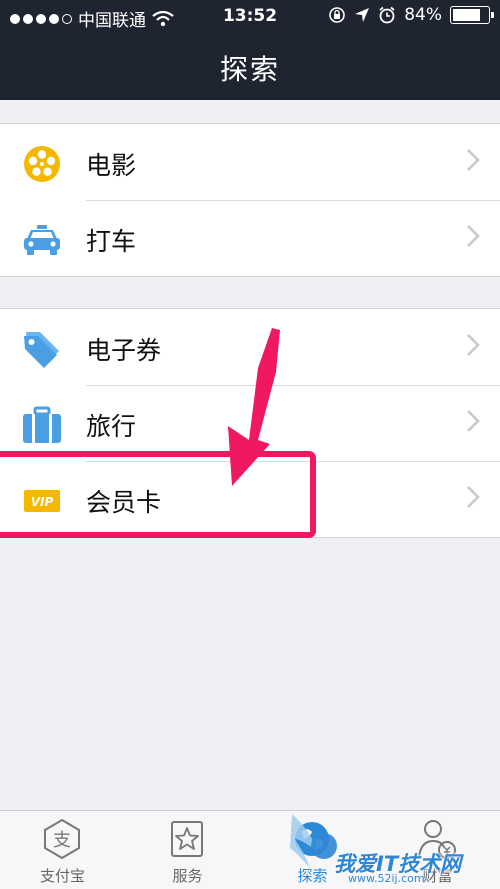 This screenshot has width=500, height=889. What do you see at coordinates (42, 240) in the screenshot?
I see `taxi-icon` at bounding box center [42, 240].